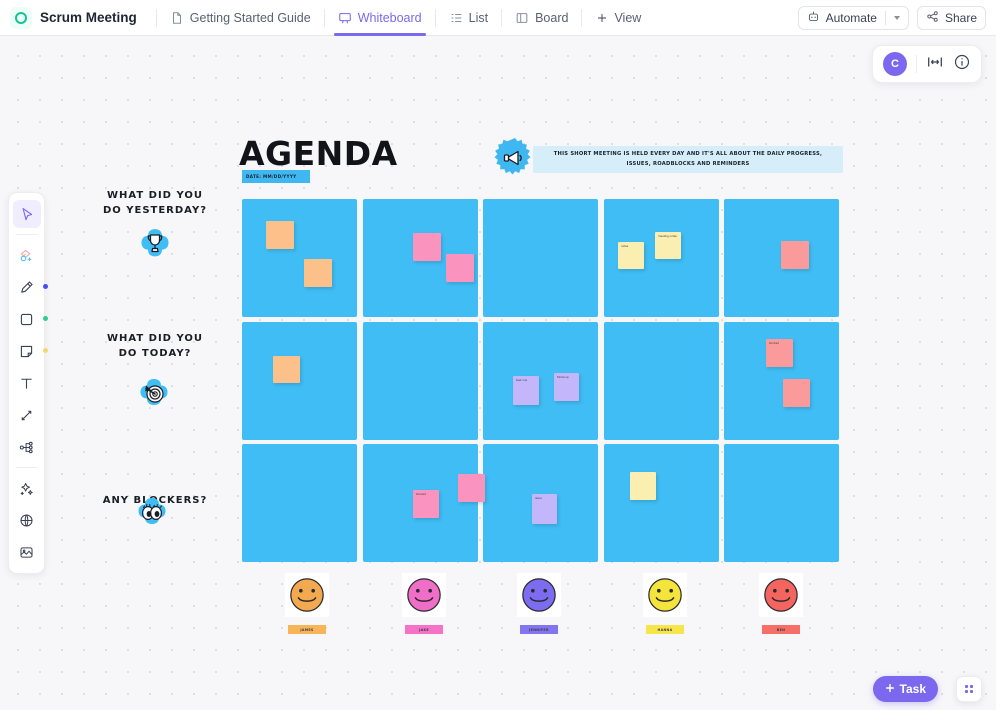 The height and width of the screenshot is (710, 996). What do you see at coordinates (960, 17) in the screenshot?
I see `share-label: Share` at bounding box center [960, 17].